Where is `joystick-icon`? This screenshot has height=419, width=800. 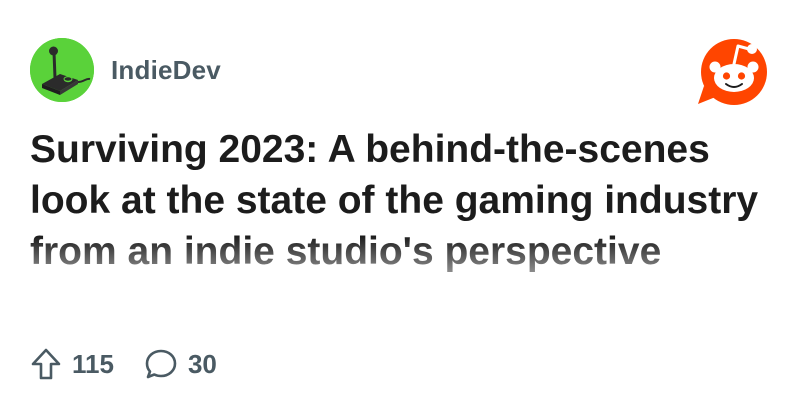
joystick-icon is located at coordinates (62, 70).